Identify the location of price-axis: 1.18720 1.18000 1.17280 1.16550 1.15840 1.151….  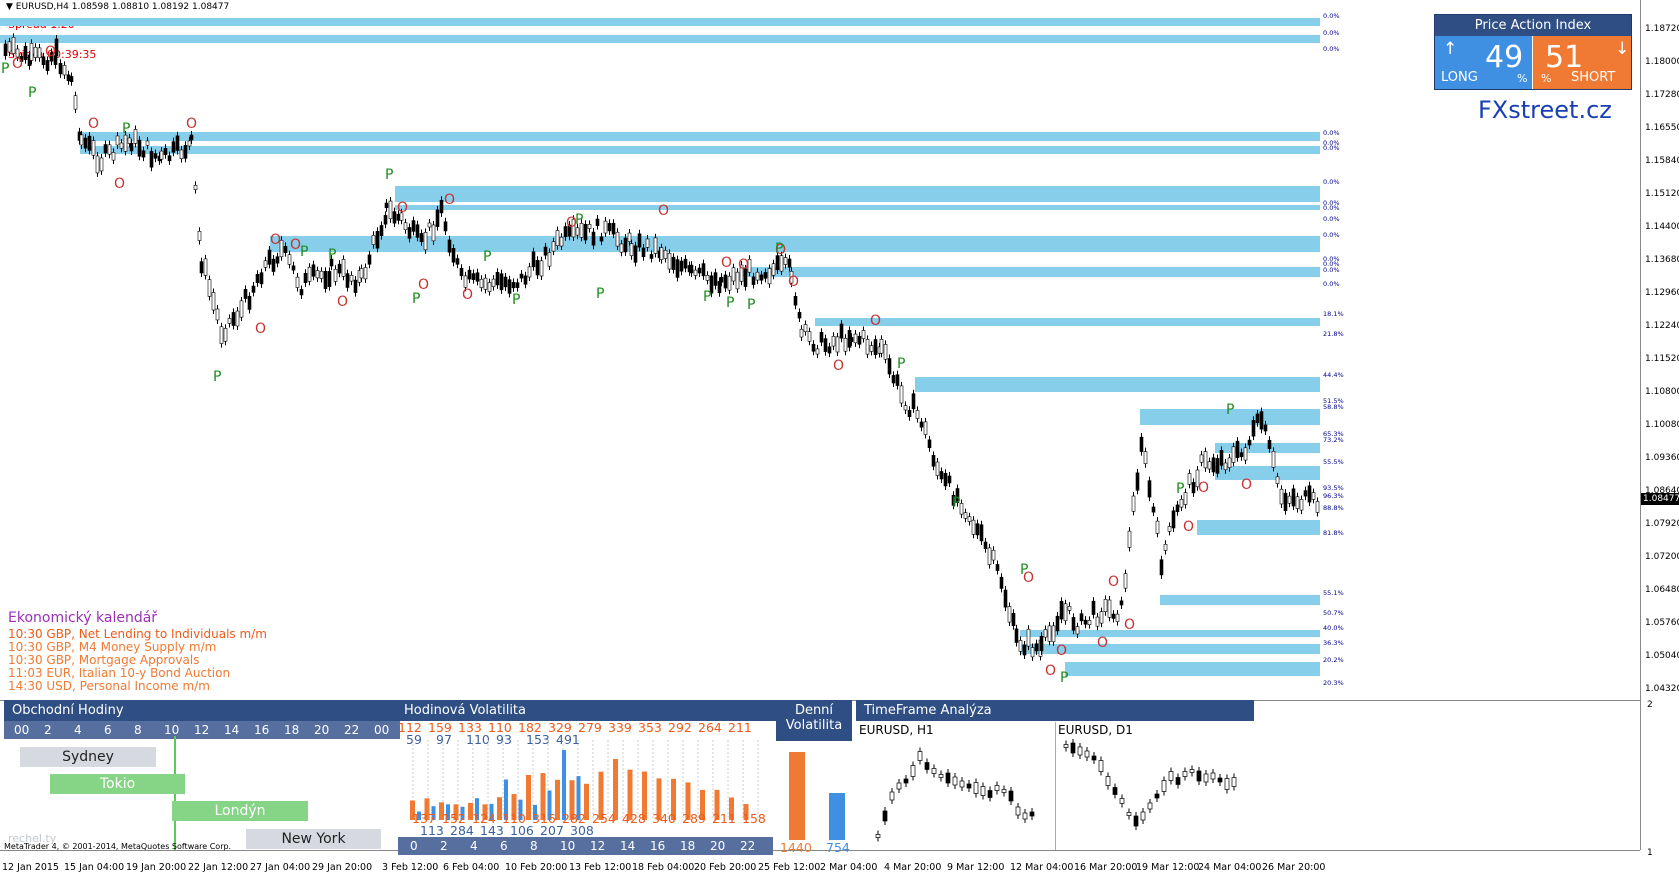
(1659, 425).